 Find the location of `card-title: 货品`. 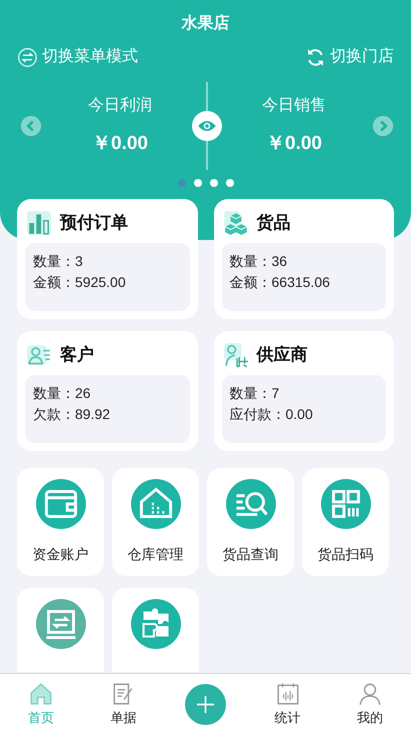

card-title: 货品 is located at coordinates (273, 223).